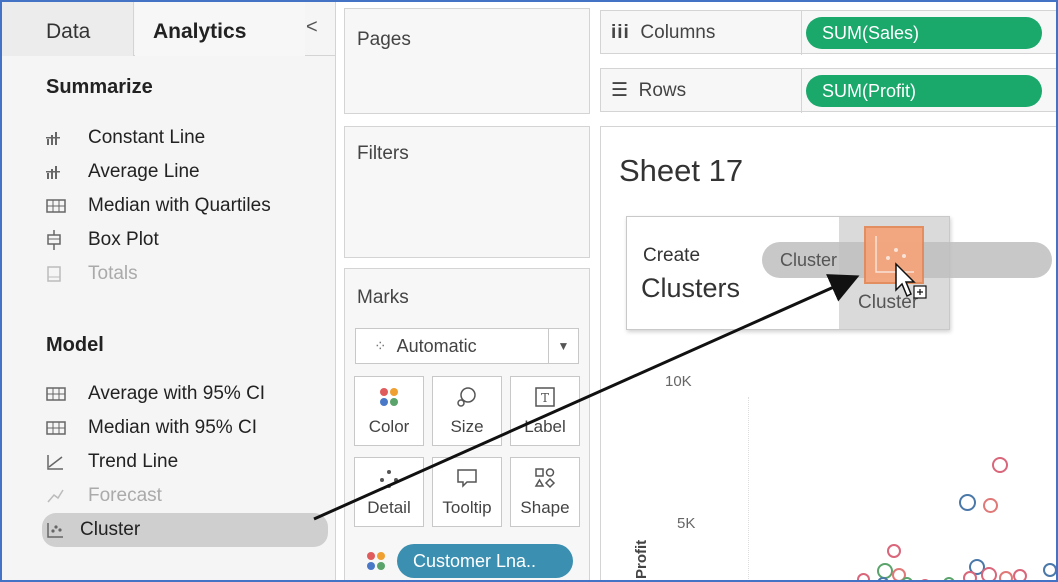 The height and width of the screenshot is (582, 1058). I want to click on mouse-cursor-icon, so click(911, 280).